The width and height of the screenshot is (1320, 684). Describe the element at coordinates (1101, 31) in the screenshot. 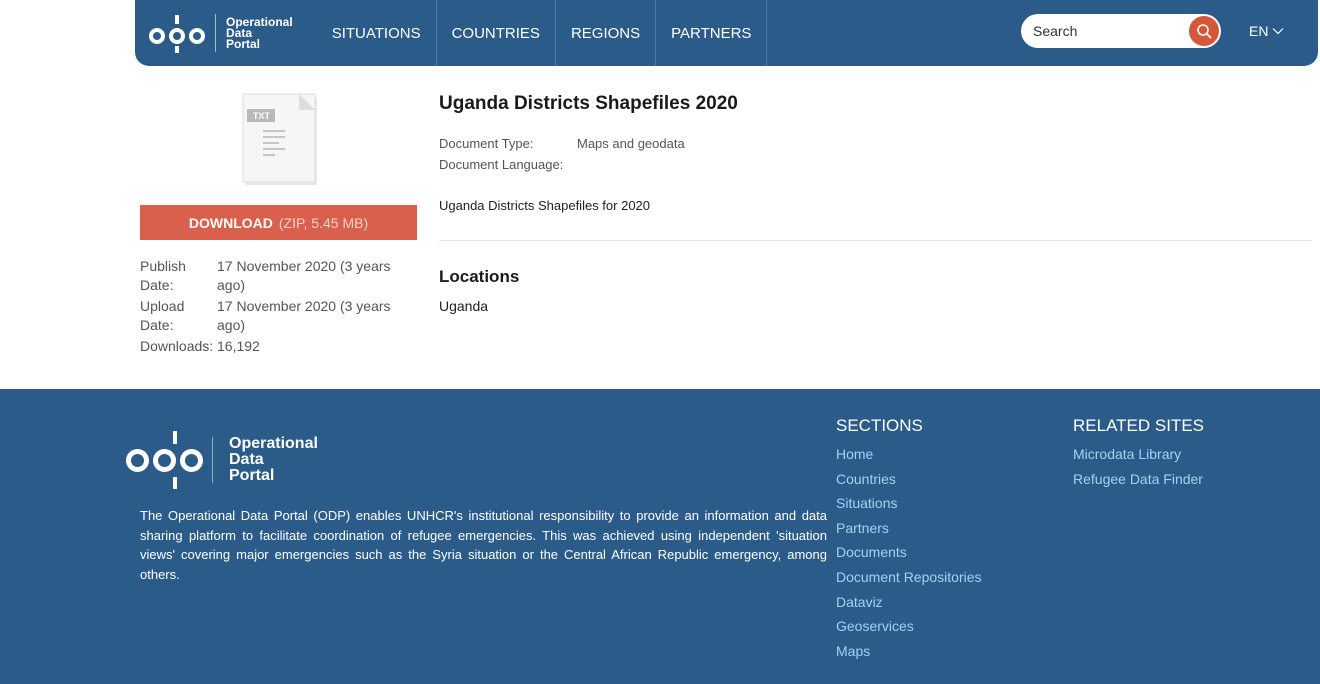

I see `search-input` at that location.